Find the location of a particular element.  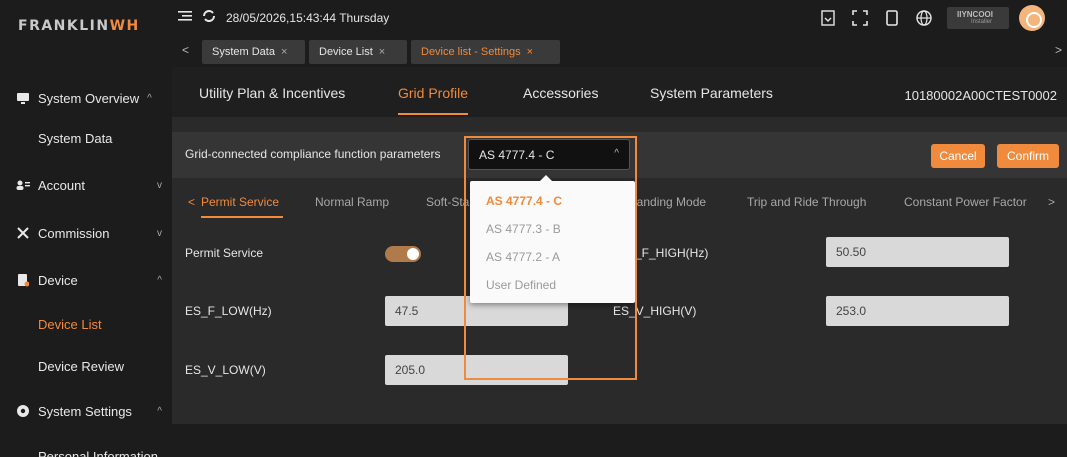

tab-grid-profile: Grid Profile is located at coordinates (433, 93).